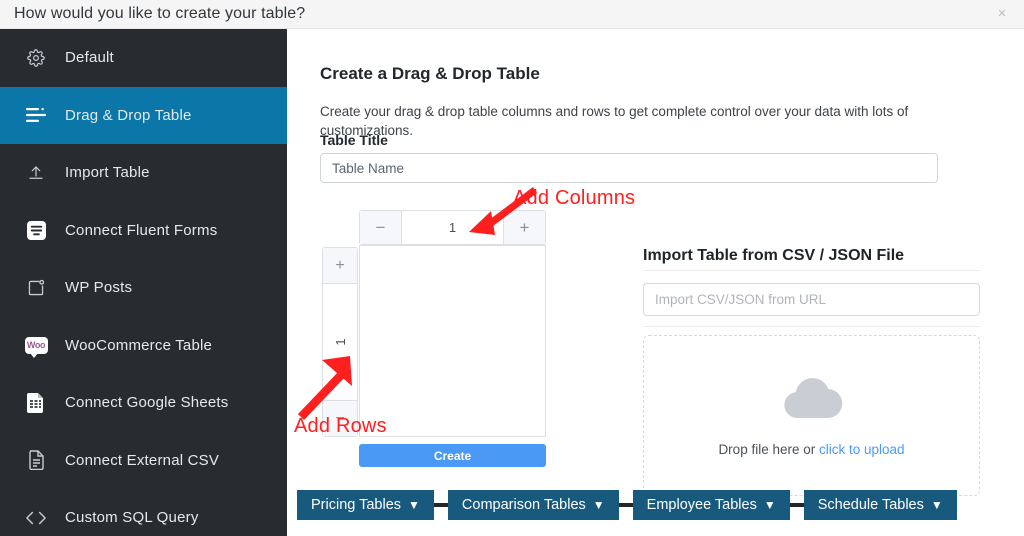  Describe the element at coordinates (356, 505) in the screenshot. I see `category-button-label: Pricing Tables` at that location.